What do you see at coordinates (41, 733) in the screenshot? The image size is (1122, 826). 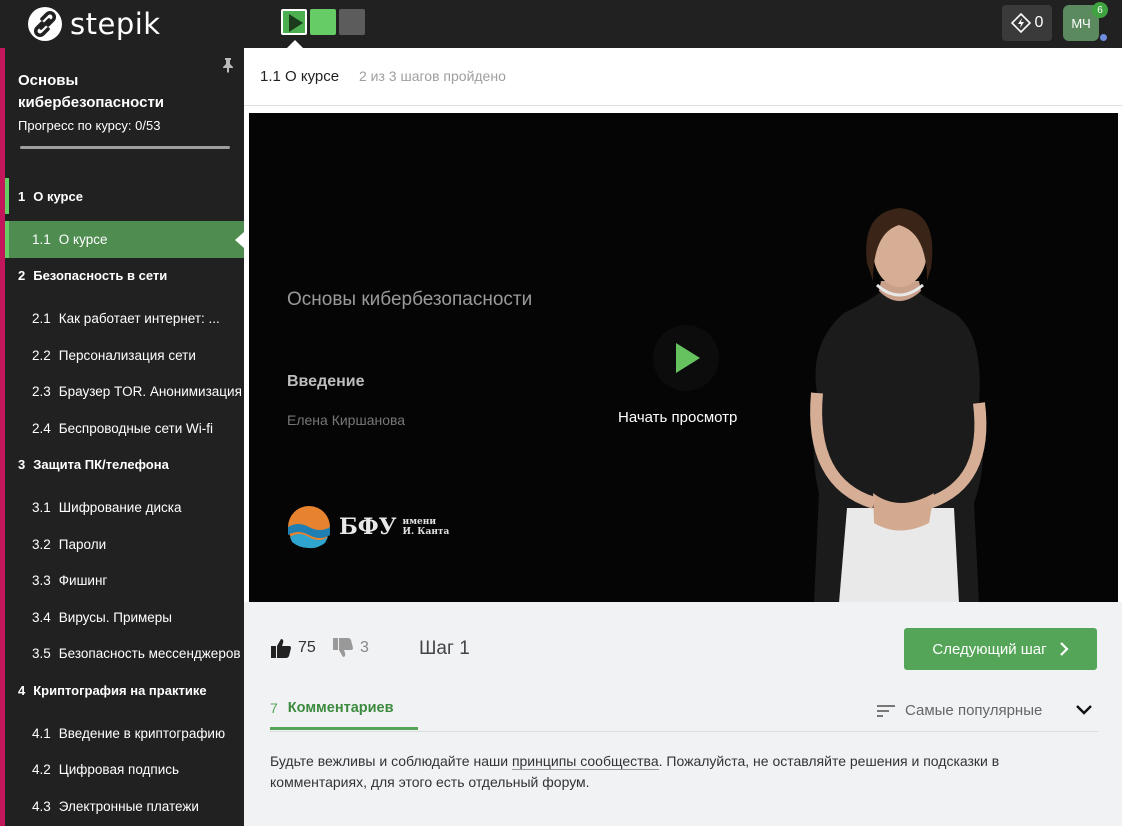 I see `lesson-number: 4.1` at bounding box center [41, 733].